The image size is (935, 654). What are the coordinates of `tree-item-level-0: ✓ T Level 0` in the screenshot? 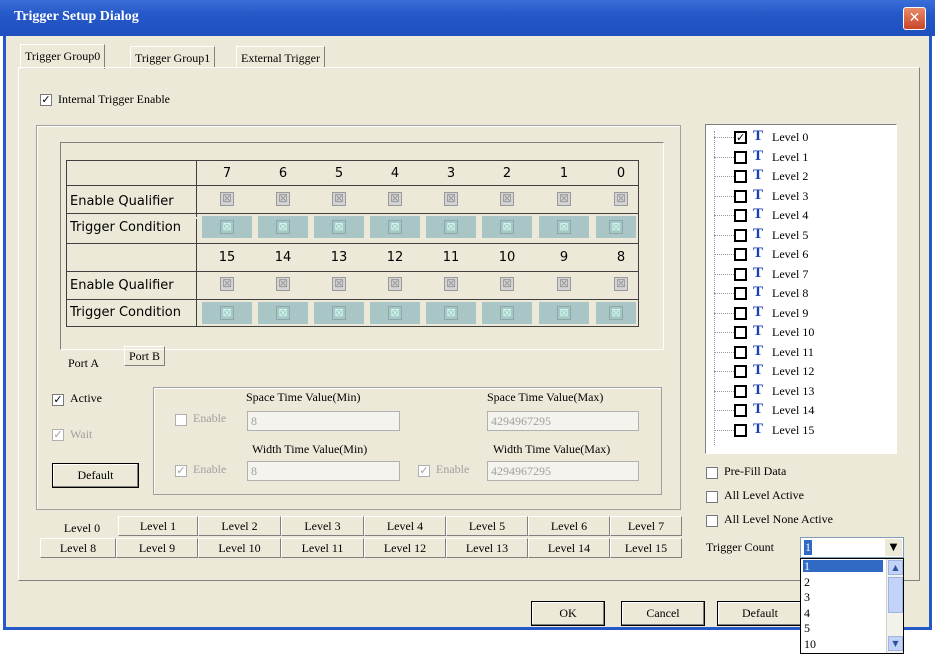 It's located at (801, 137).